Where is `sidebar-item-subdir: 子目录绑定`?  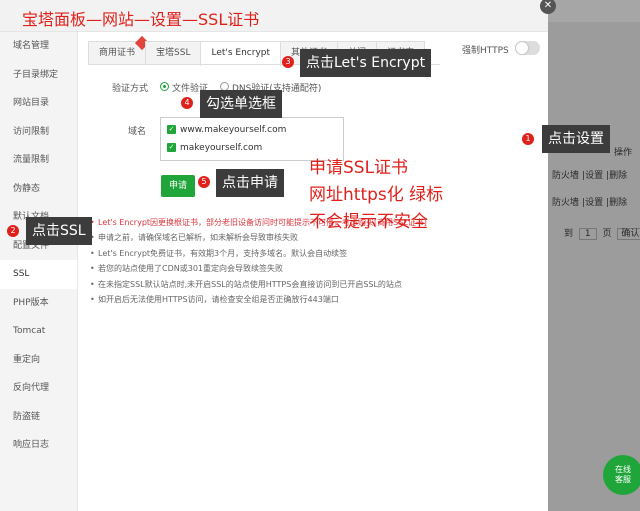
sidebar-item-subdir: 子目录绑定 is located at coordinates (38, 75).